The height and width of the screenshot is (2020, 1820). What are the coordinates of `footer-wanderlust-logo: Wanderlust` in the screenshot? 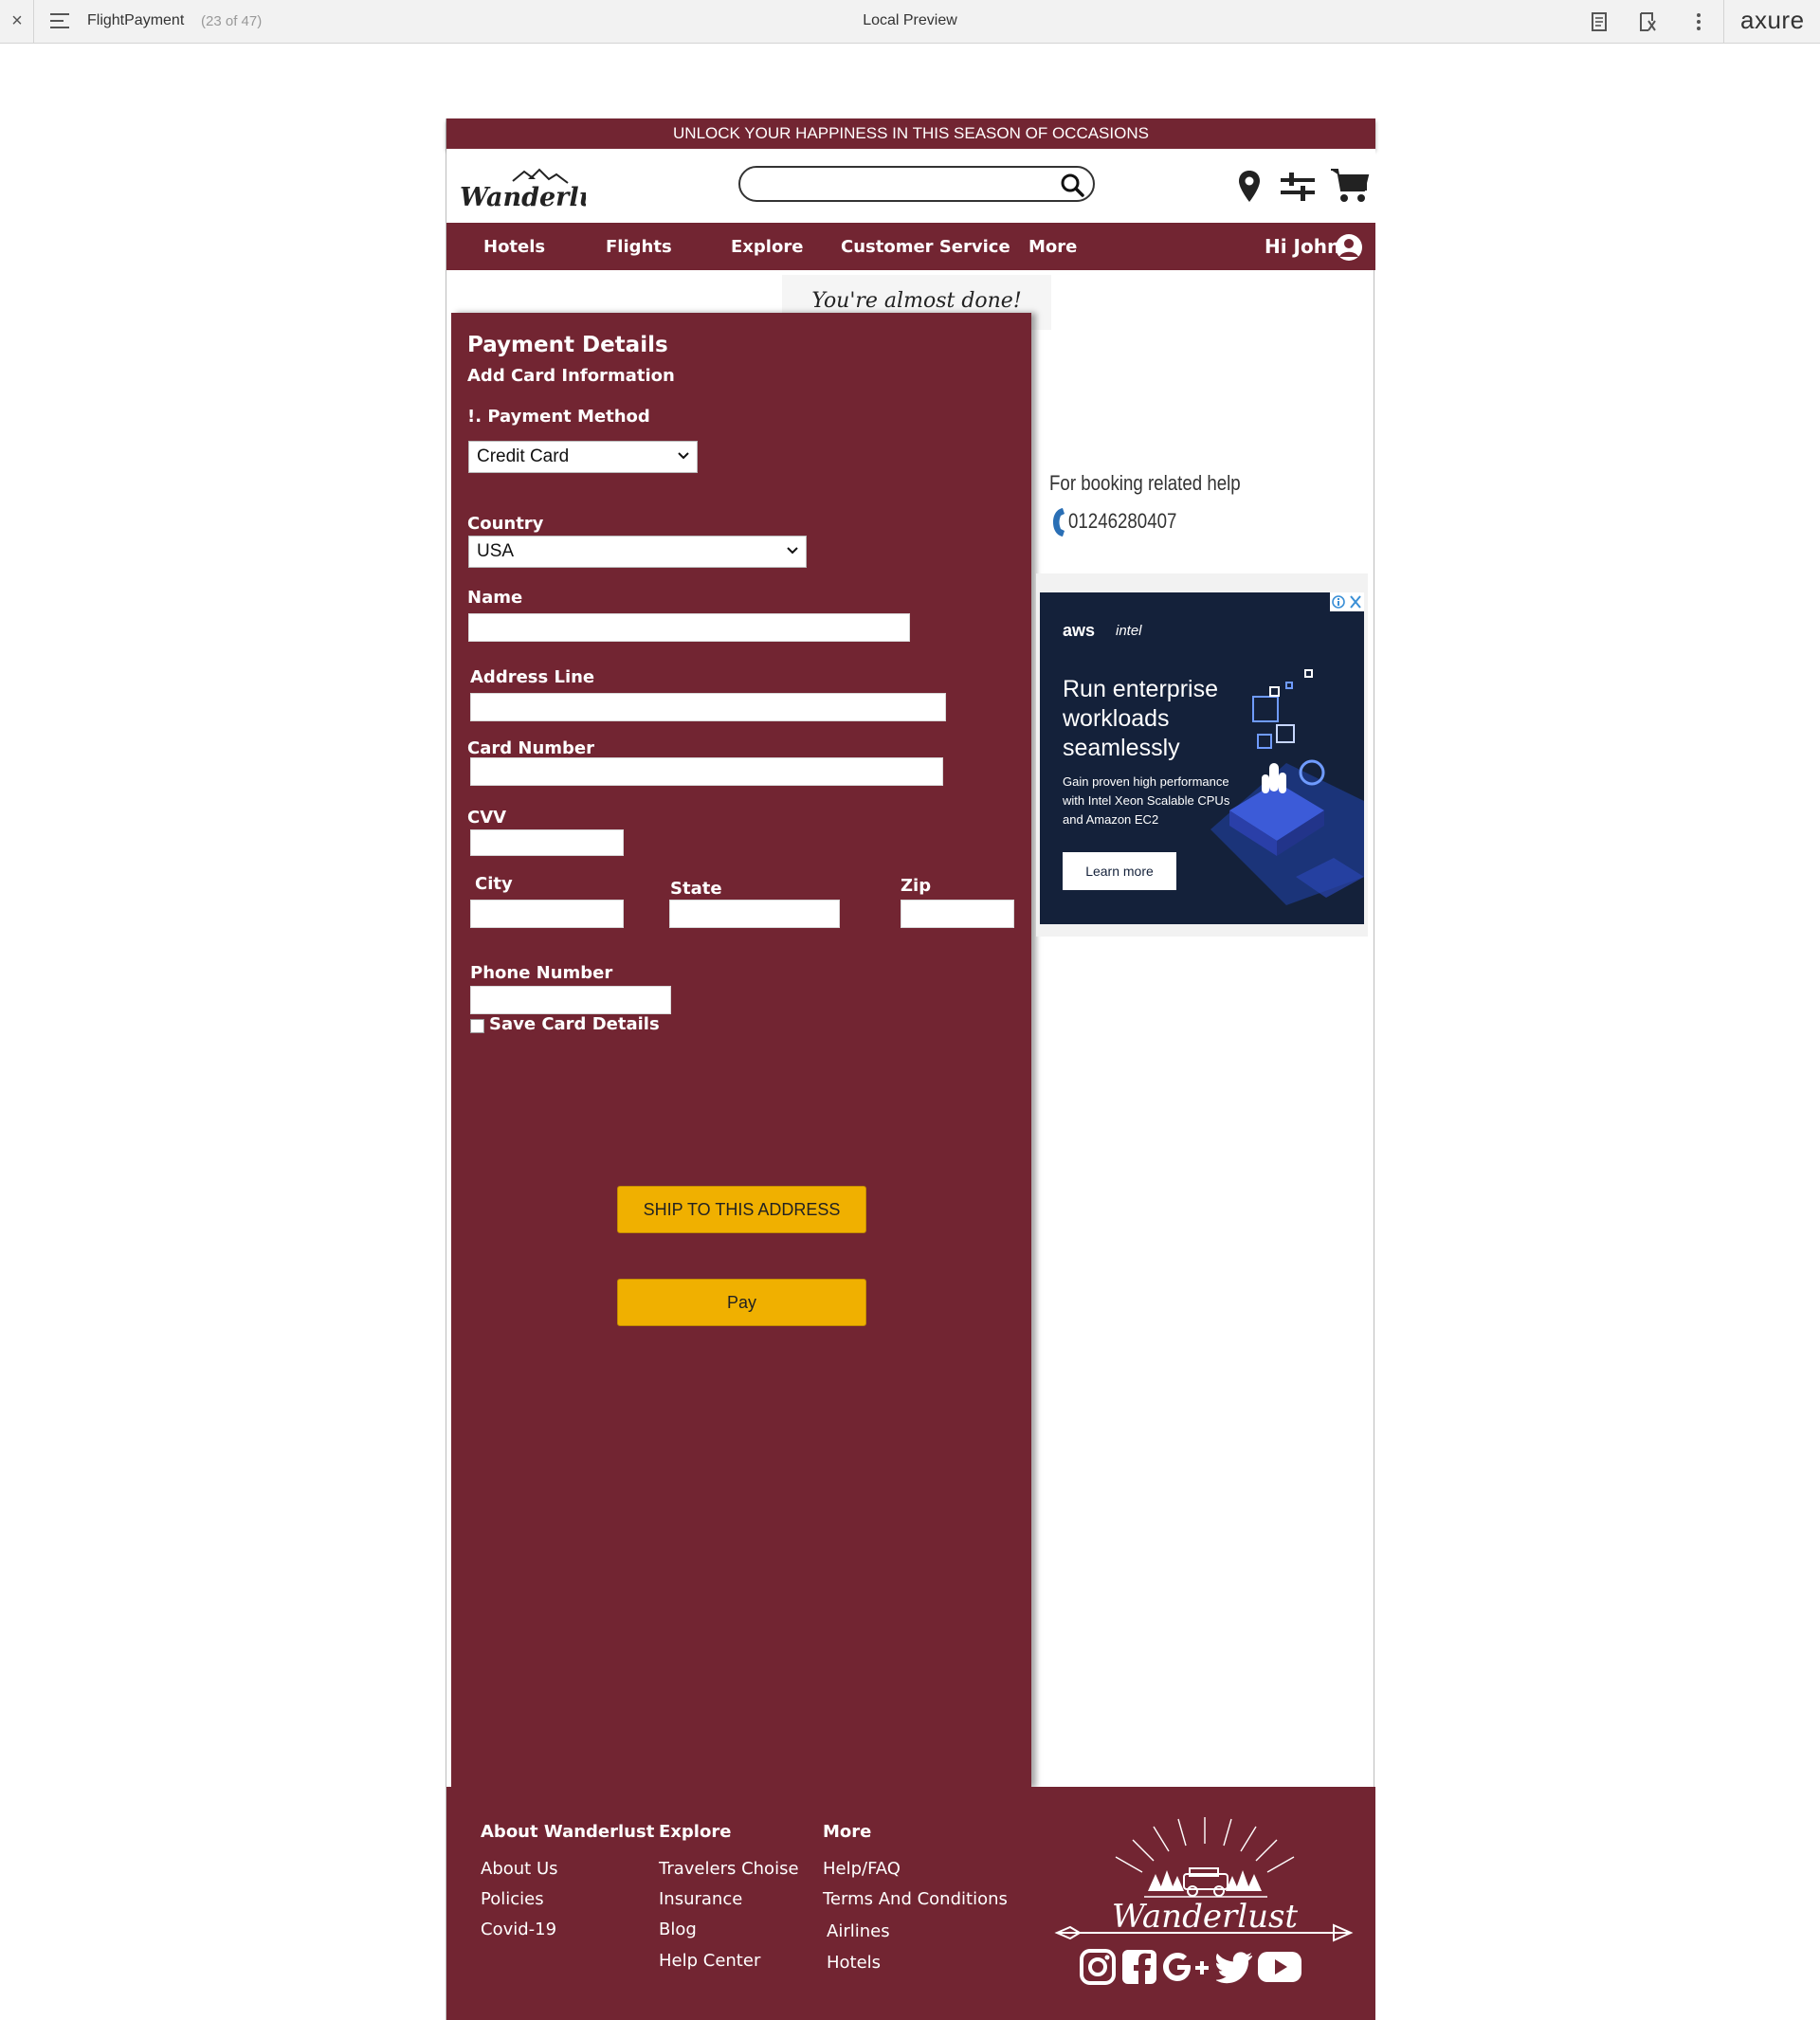 It's located at (1204, 1880).